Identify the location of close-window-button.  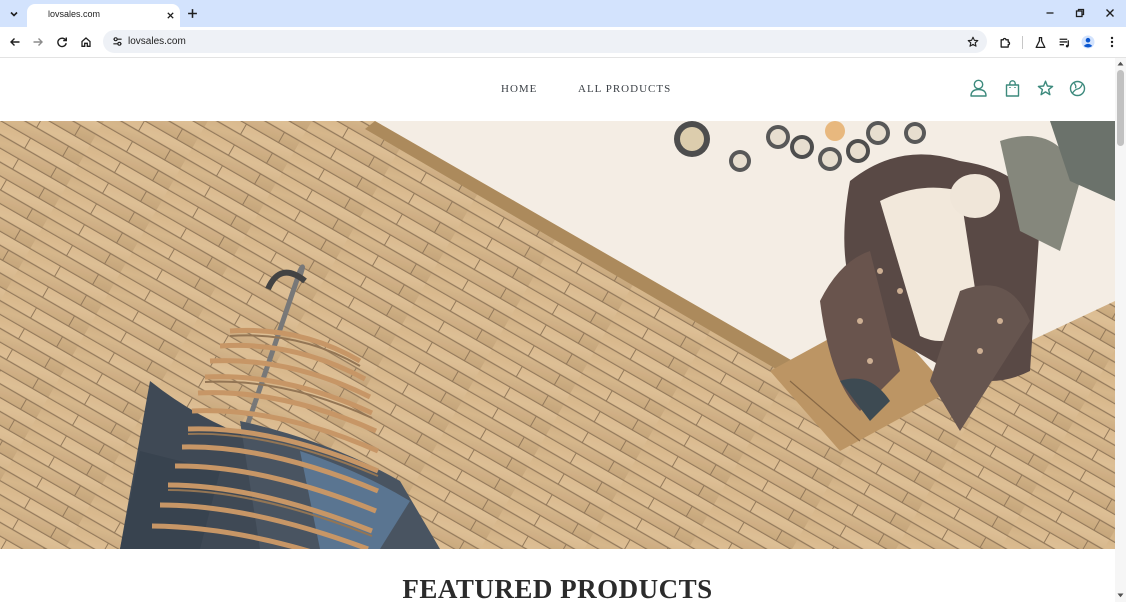
(1110, 13).